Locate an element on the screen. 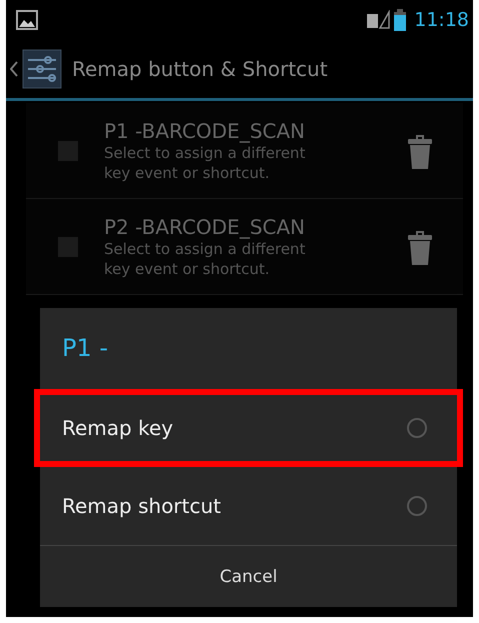  option-item: Remap shortcut is located at coordinates (248, 506).